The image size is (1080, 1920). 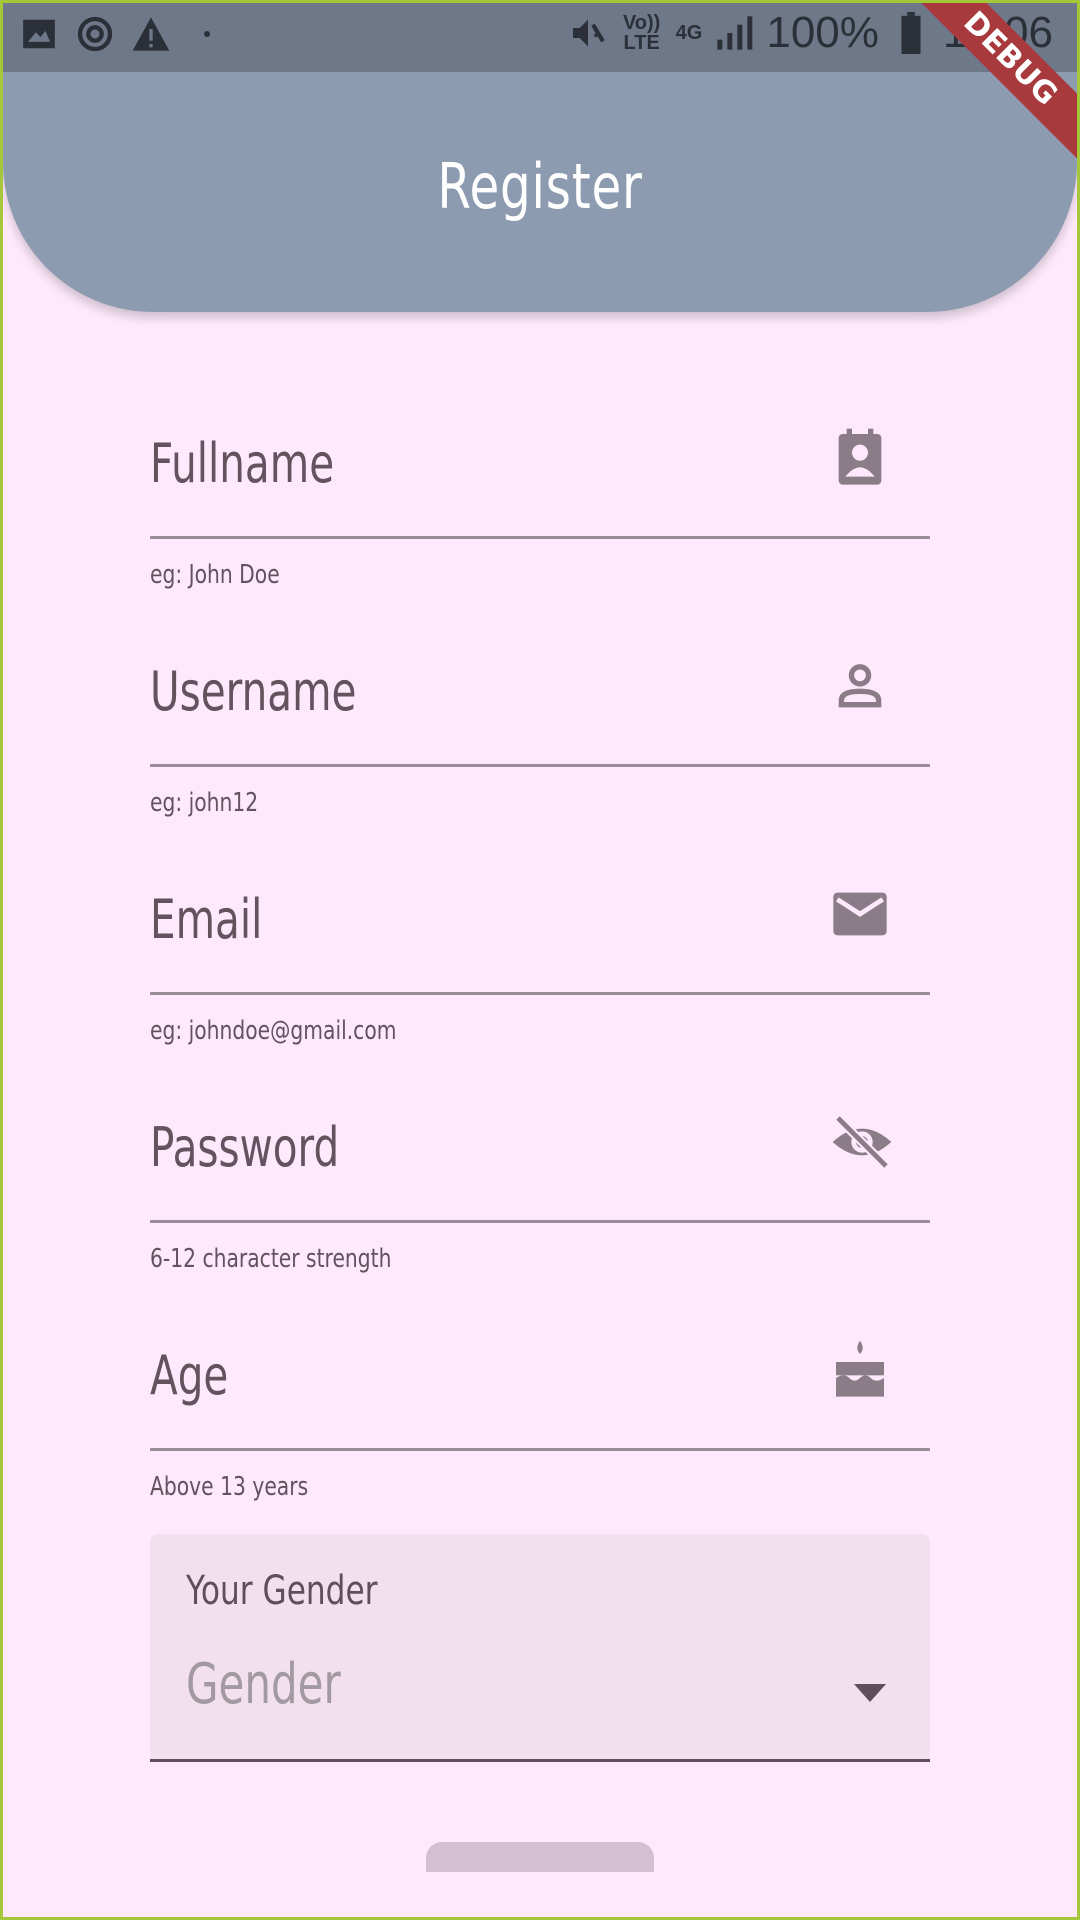 I want to click on username-underline, so click(x=540, y=765).